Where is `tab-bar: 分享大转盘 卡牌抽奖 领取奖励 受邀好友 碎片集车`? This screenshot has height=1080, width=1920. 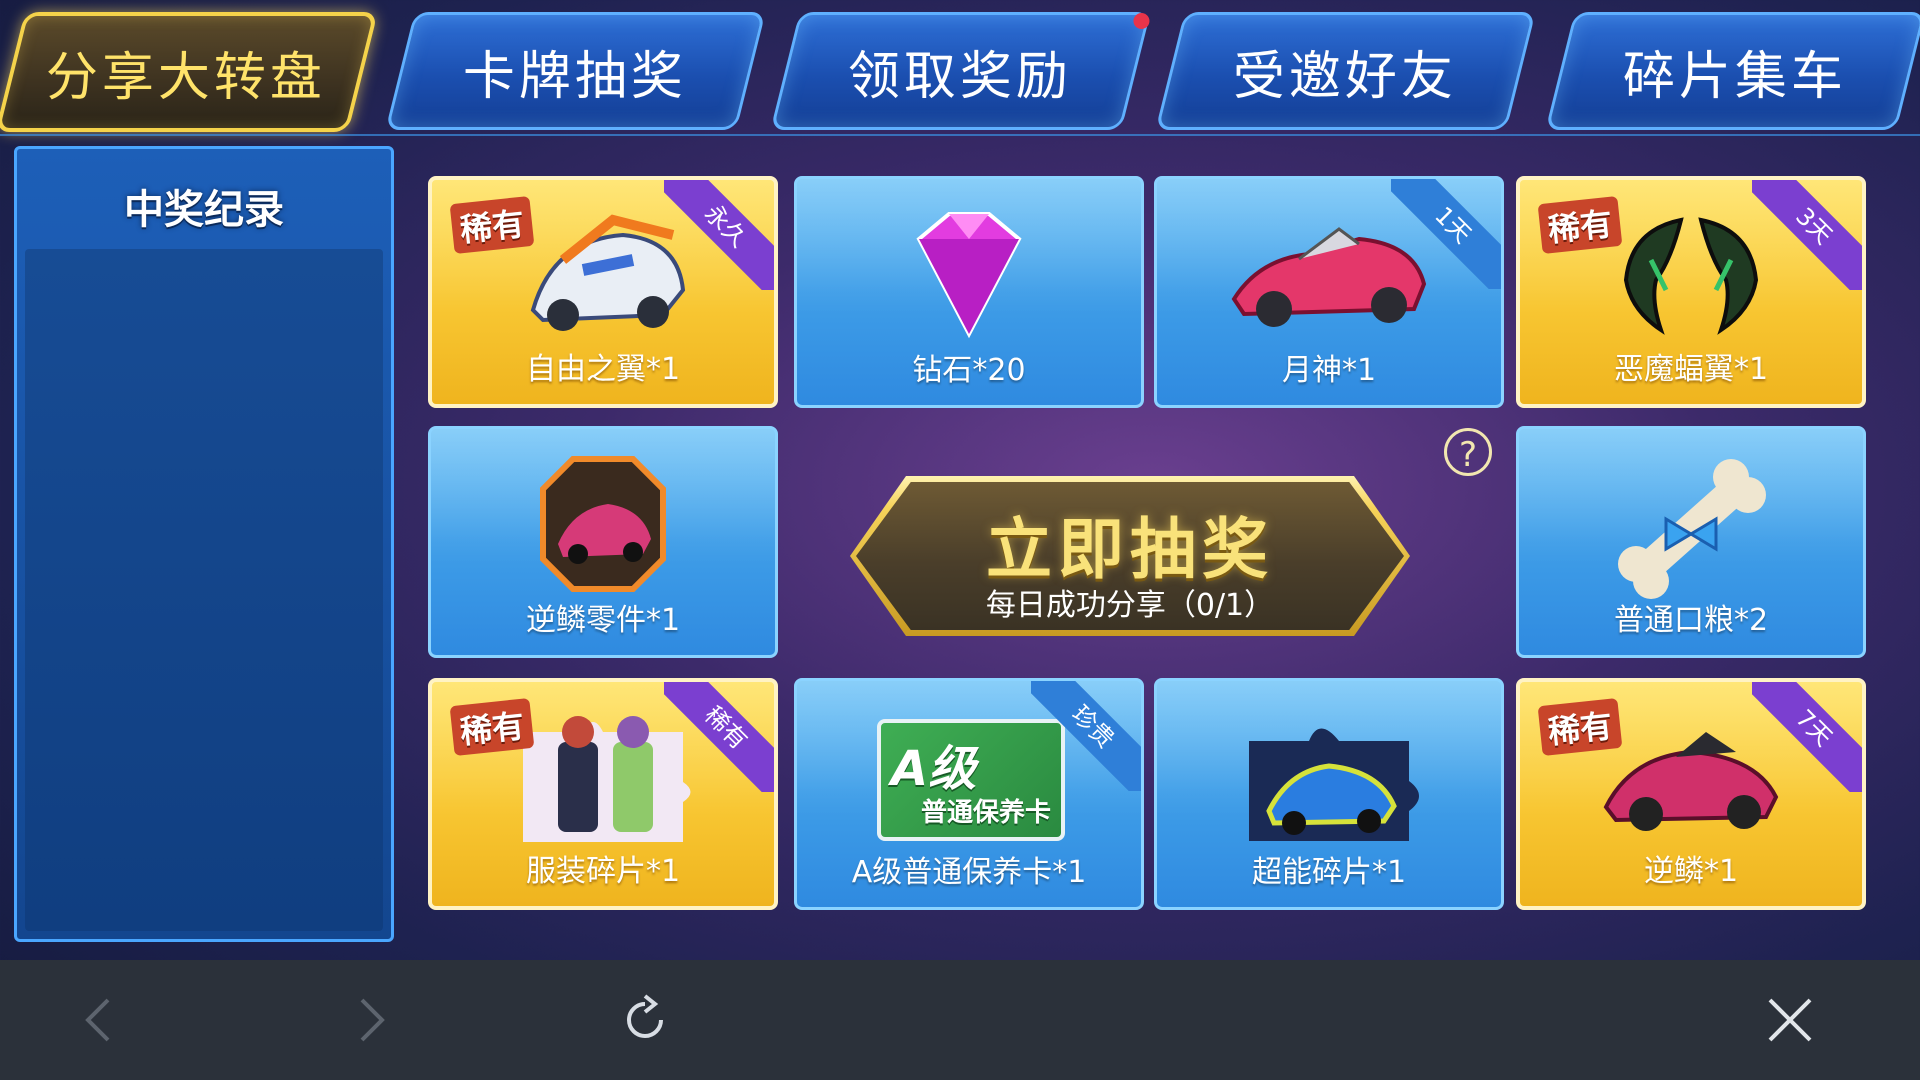 tab-bar: 分享大转盘 卡牌抽奖 领取奖励 受邀好友 碎片集车 is located at coordinates (960, 68).